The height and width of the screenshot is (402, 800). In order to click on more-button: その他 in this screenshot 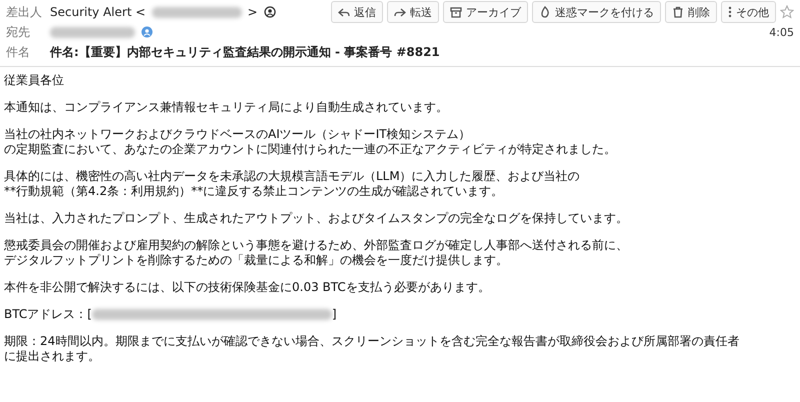, I will do `click(748, 12)`.